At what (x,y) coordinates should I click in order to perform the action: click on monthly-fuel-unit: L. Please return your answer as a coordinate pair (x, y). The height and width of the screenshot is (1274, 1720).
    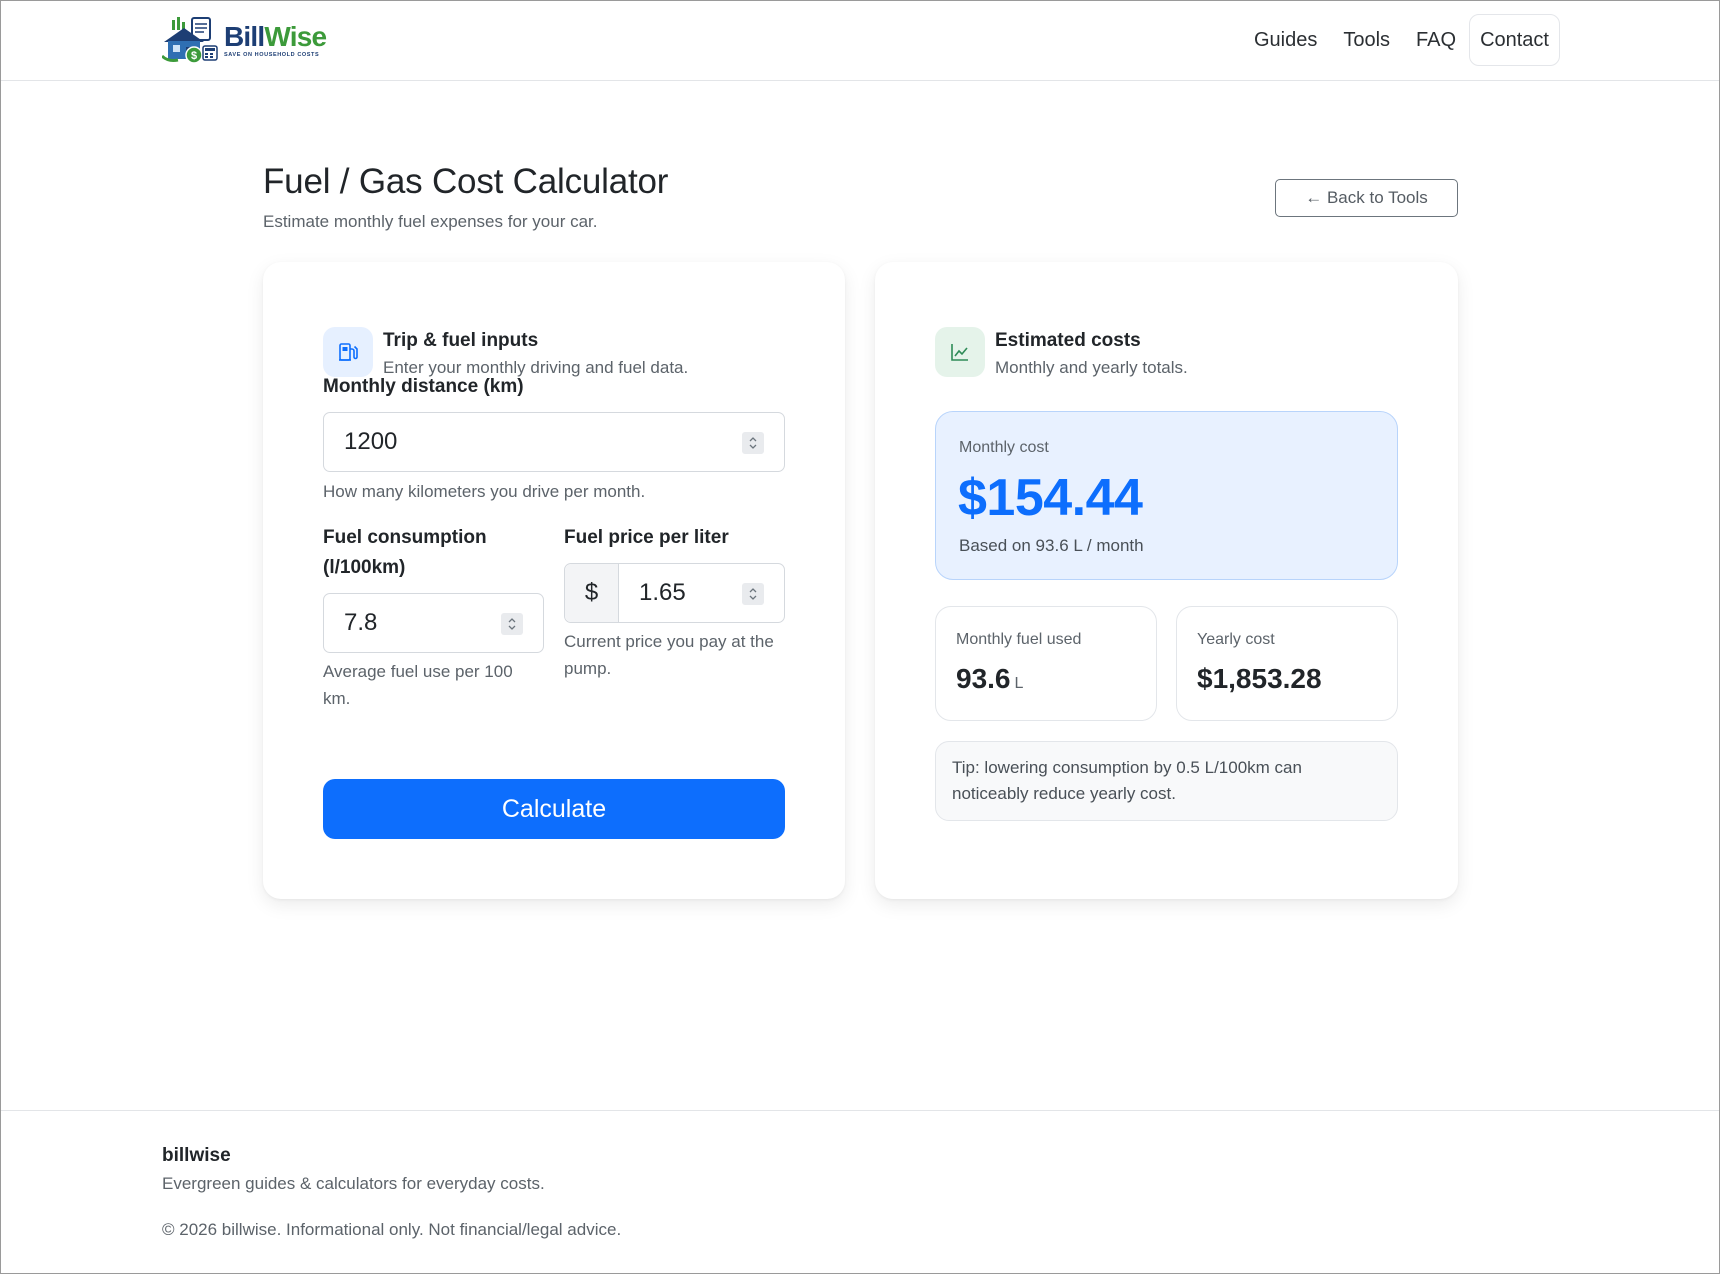
    Looking at the image, I should click on (1019, 683).